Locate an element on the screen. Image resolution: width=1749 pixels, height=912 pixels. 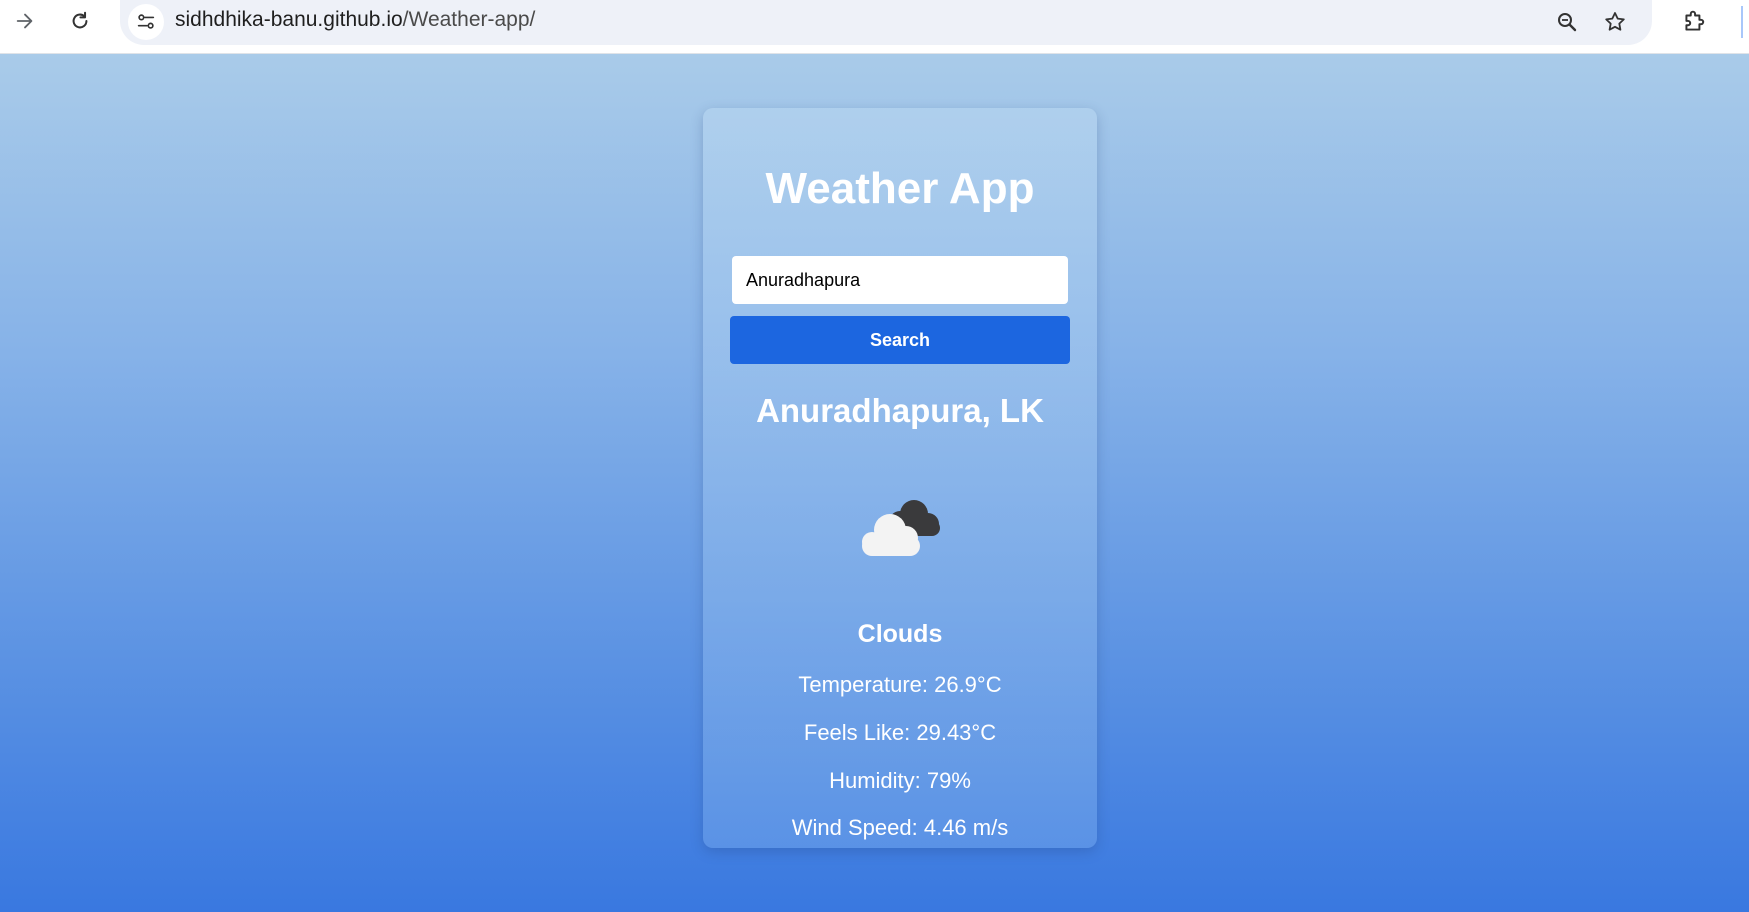
zoom-icon is located at coordinates (1567, 22).